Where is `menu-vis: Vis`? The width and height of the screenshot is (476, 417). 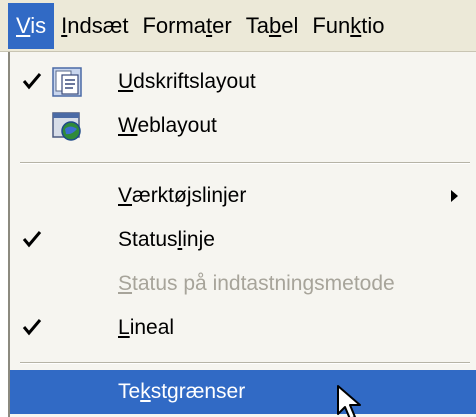 menu-vis: Vis is located at coordinates (31, 25).